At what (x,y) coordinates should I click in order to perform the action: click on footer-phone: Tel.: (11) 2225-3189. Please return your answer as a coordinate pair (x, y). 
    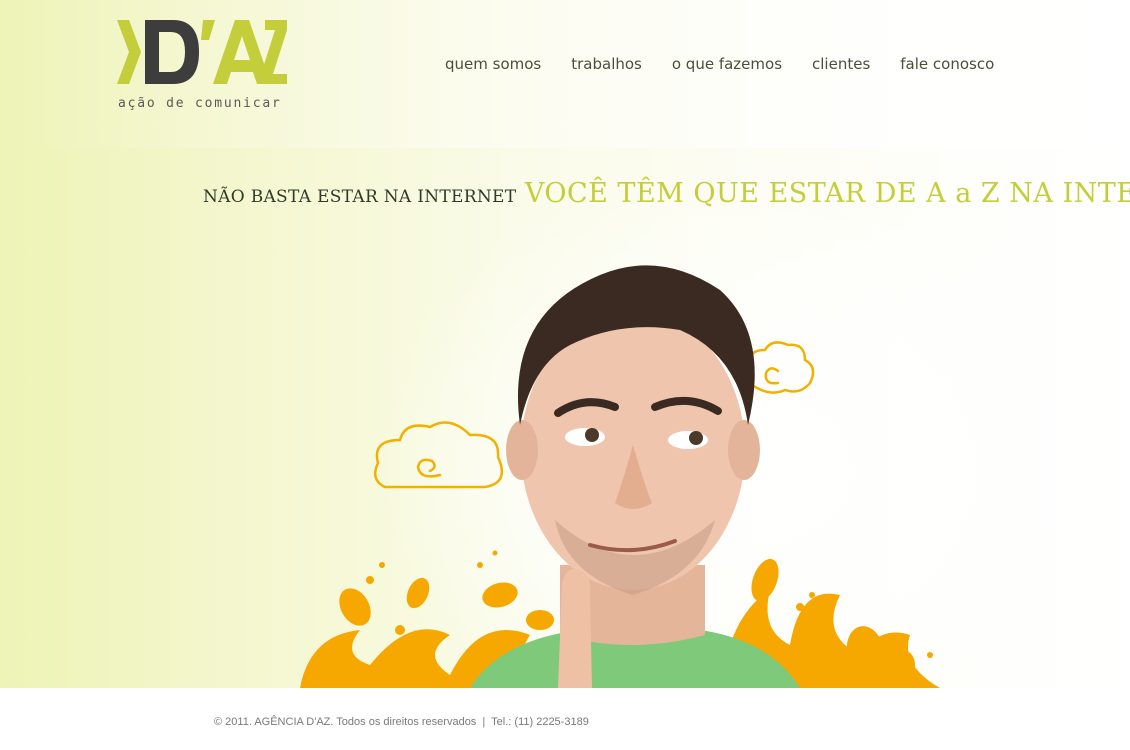
    Looking at the image, I should click on (540, 722).